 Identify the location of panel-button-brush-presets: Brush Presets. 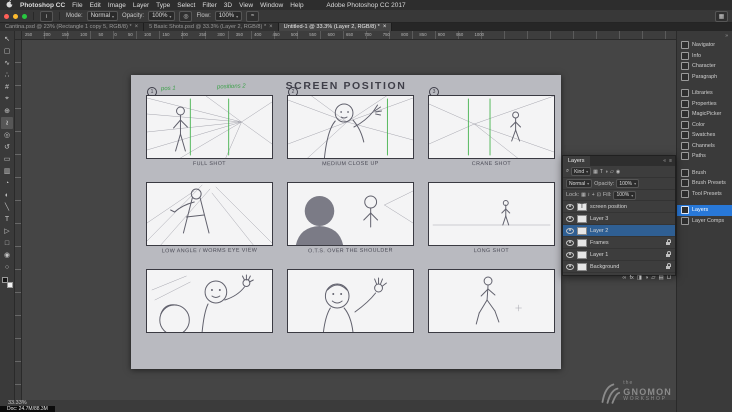
(704, 183).